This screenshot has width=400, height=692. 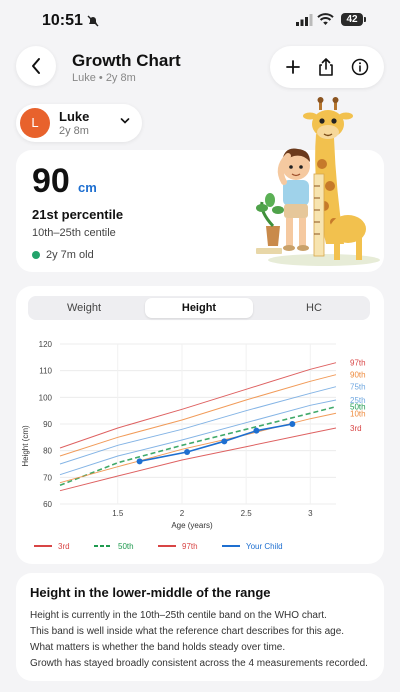 What do you see at coordinates (84, 308) in the screenshot?
I see `tab-weight: Weight` at bounding box center [84, 308].